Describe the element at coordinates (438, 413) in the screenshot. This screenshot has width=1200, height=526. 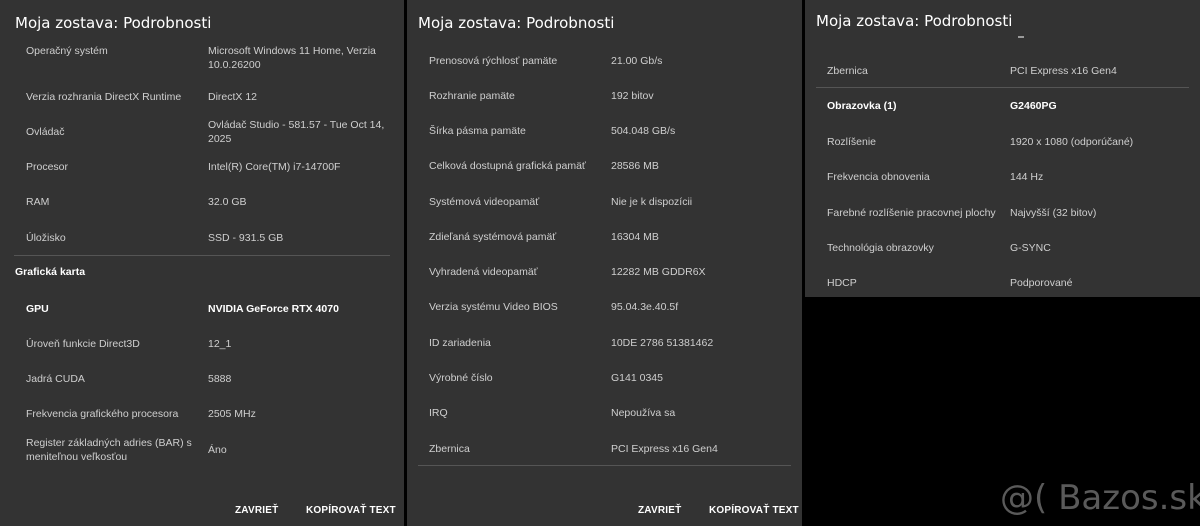
I see `row-label: IRQ` at that location.